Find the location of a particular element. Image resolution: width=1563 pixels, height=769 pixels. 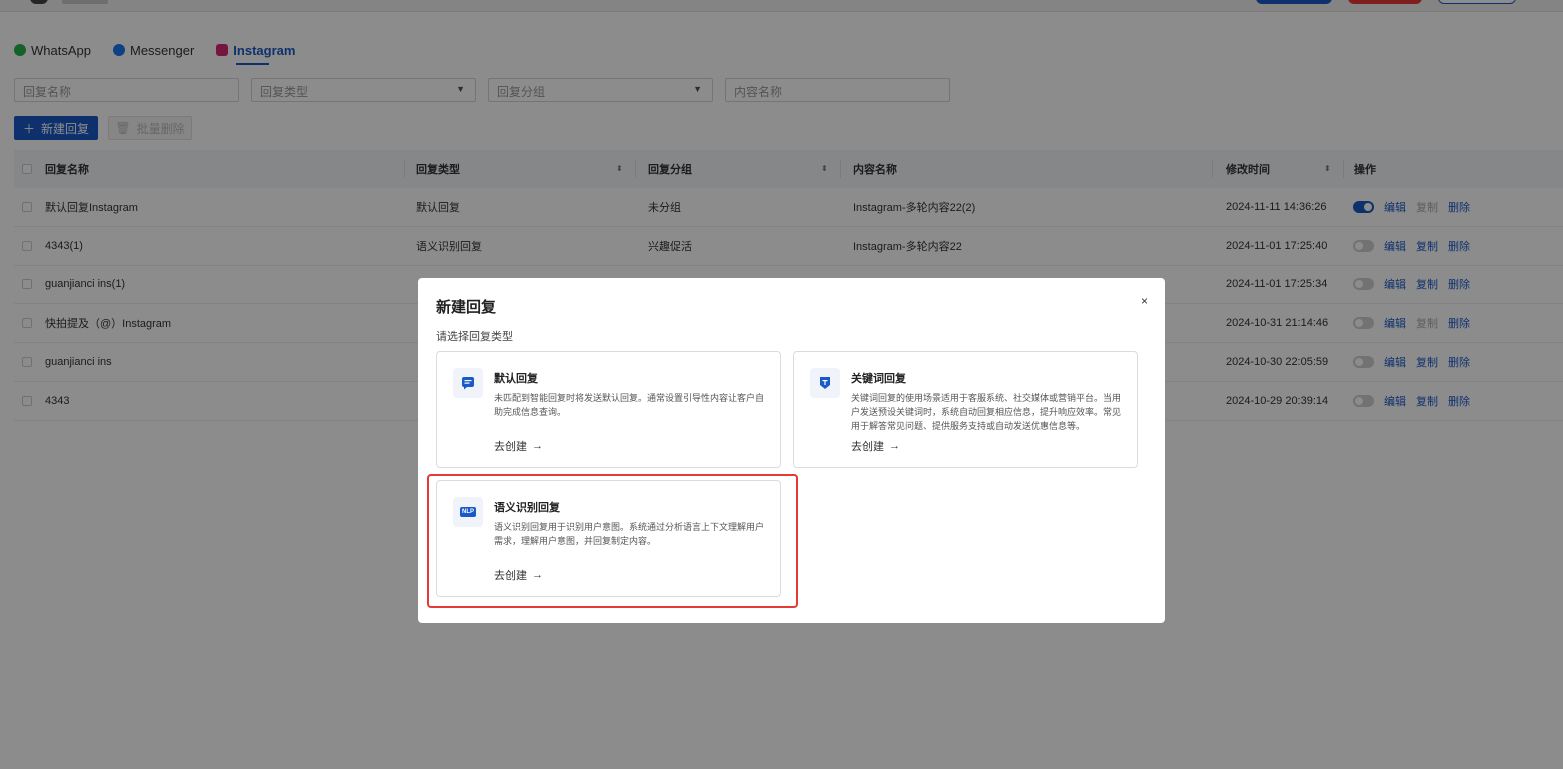

card-description: 未匹配到智能回复时将发送默认回复。通常设置引导性内容让客户自助完成信息查询。 is located at coordinates (629, 405).